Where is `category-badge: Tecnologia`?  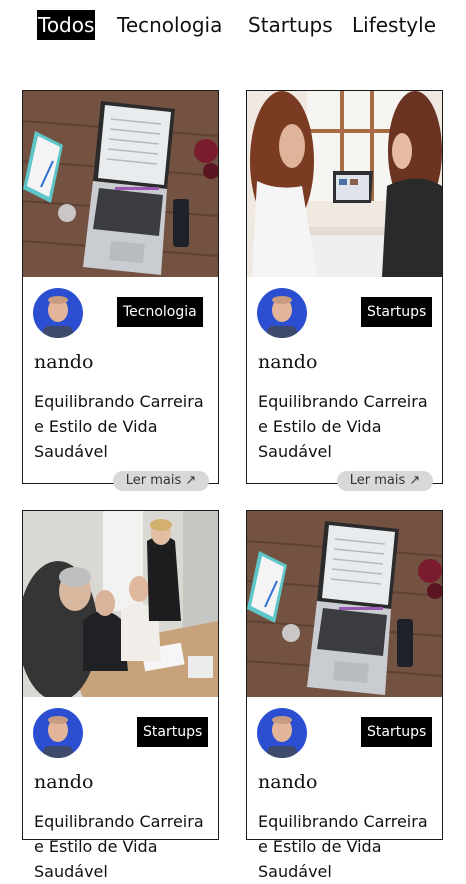
category-badge: Tecnologia is located at coordinates (160, 312).